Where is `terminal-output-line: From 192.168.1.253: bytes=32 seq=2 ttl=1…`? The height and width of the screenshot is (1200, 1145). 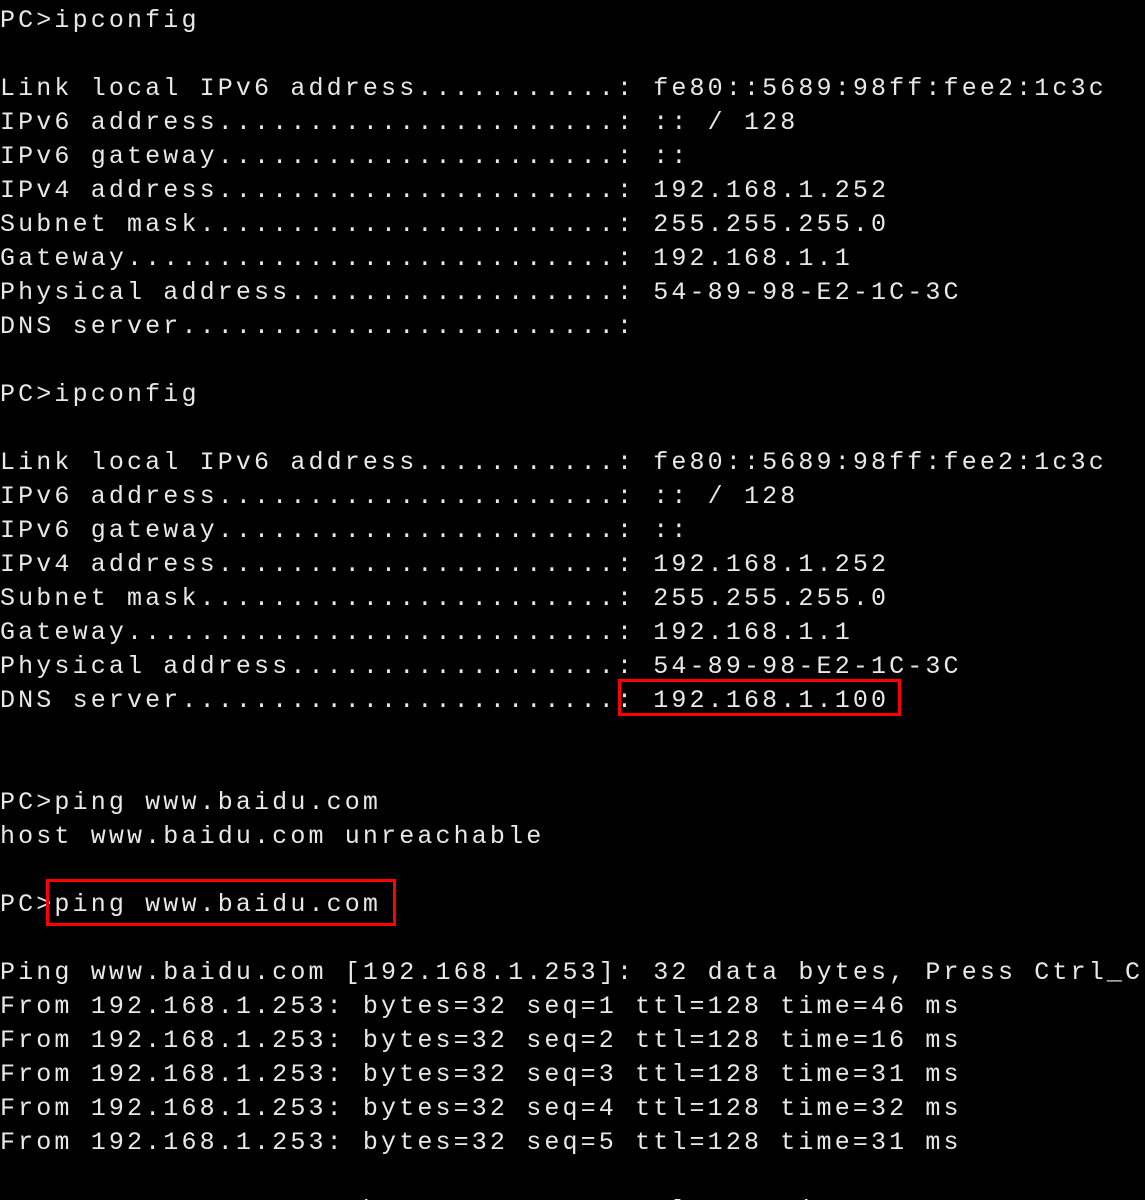
terminal-output-line: From 192.168.1.253: bytes=32 seq=2 ttl=1… is located at coordinates (481, 1040).